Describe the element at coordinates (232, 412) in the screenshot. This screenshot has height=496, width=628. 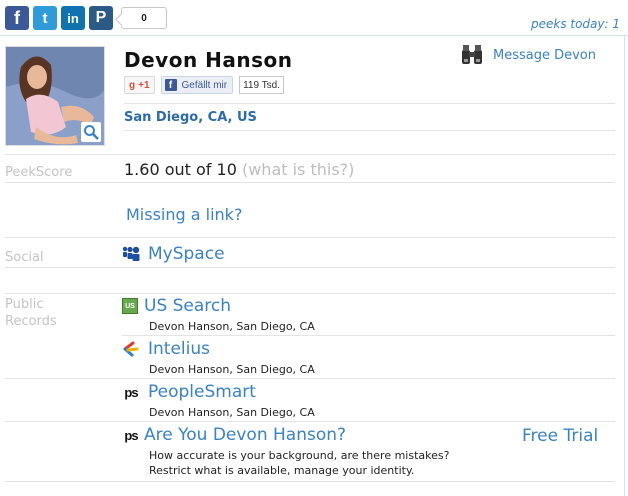
I see `peoplesmart-detail: Devon Hanson, San Diego, CA` at that location.